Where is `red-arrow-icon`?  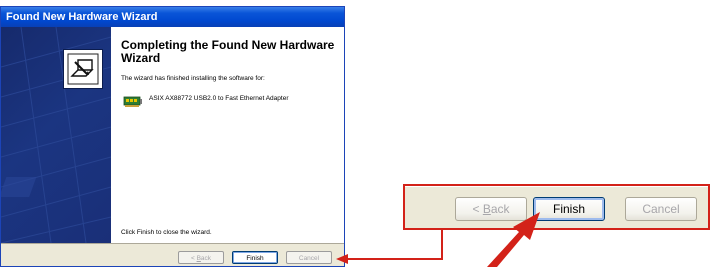 red-arrow-icon is located at coordinates (513, 239).